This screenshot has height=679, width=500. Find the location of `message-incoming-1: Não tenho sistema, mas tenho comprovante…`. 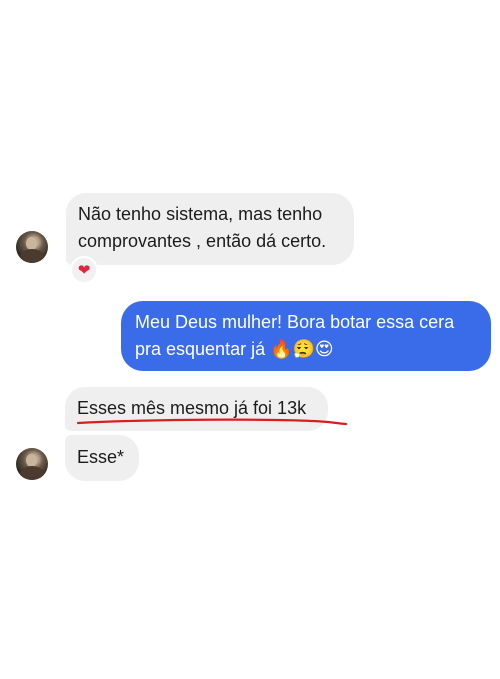

message-incoming-1: Não tenho sistema, mas tenho comprovante… is located at coordinates (210, 229).